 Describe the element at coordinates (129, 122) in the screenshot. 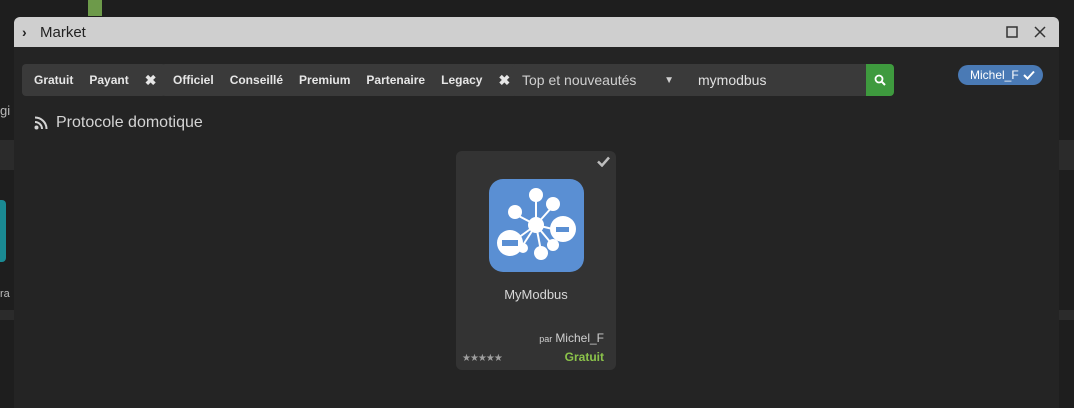

I see `section-title-text: Protocole domotique` at that location.